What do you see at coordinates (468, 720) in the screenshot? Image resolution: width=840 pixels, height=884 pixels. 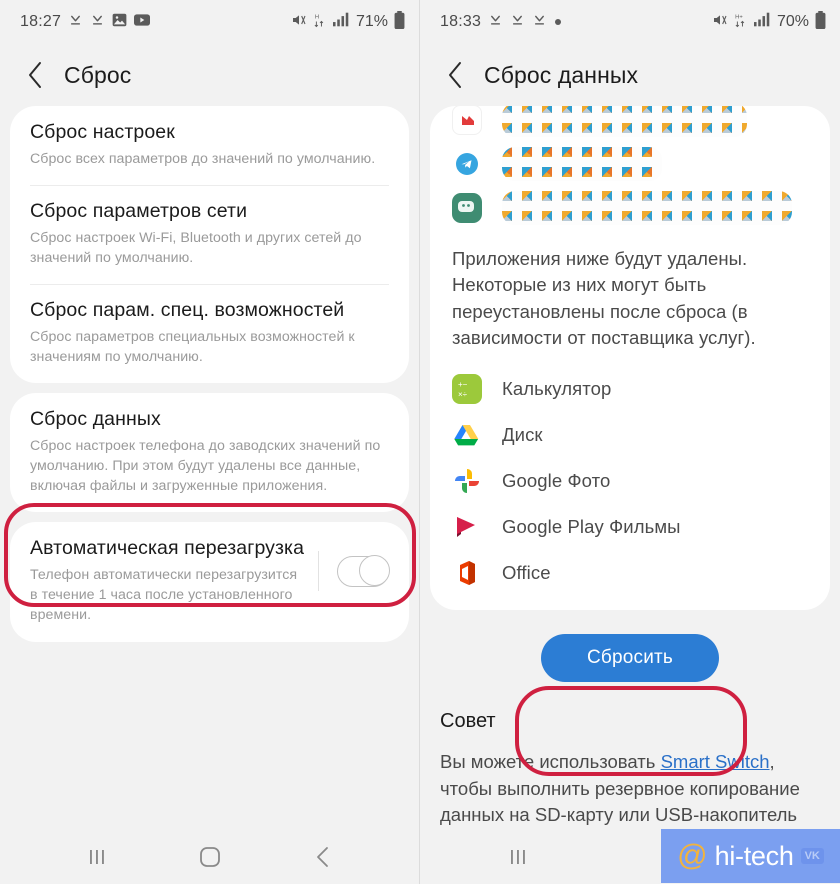 I see `tip-title: Совет` at bounding box center [468, 720].